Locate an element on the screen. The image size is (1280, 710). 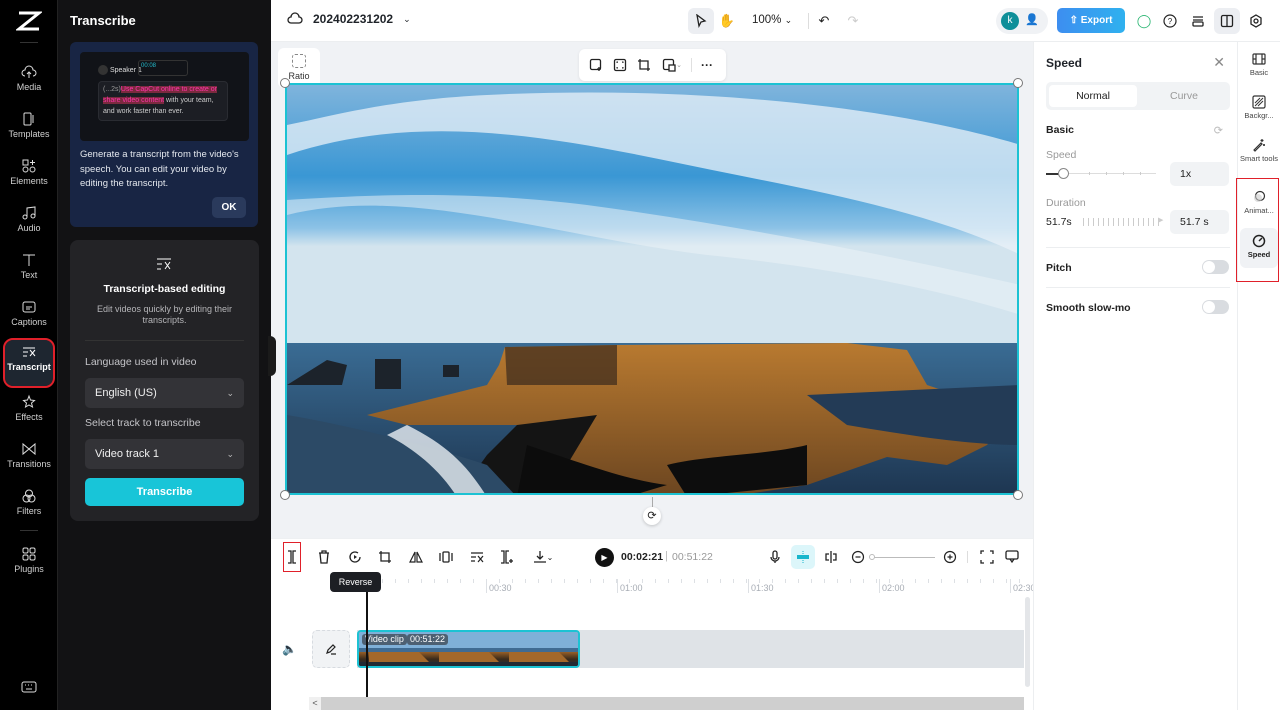
auto-reframe-button is located at coordinates (507, 557).